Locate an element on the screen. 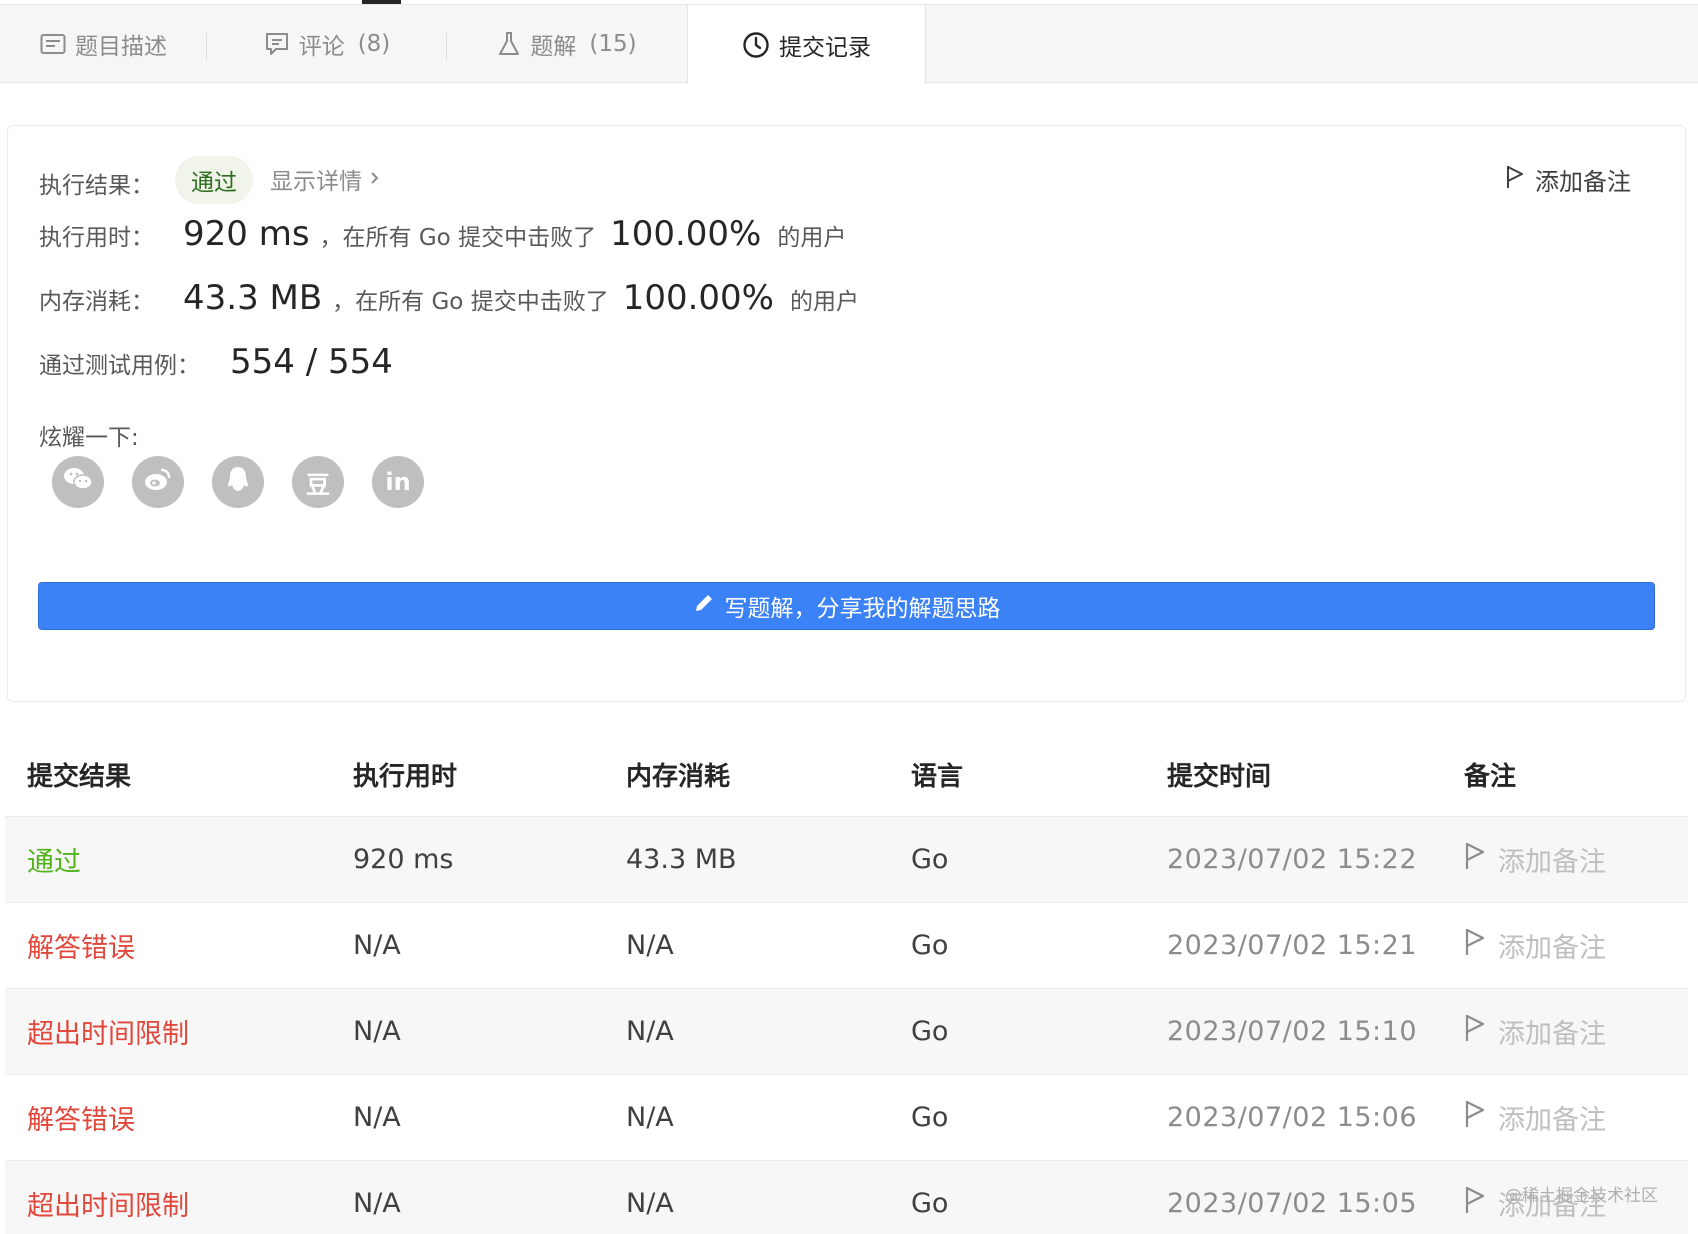 Image resolution: width=1698 pixels, height=1234 pixels. share-label: 炫耀一下: is located at coordinates (89, 438).